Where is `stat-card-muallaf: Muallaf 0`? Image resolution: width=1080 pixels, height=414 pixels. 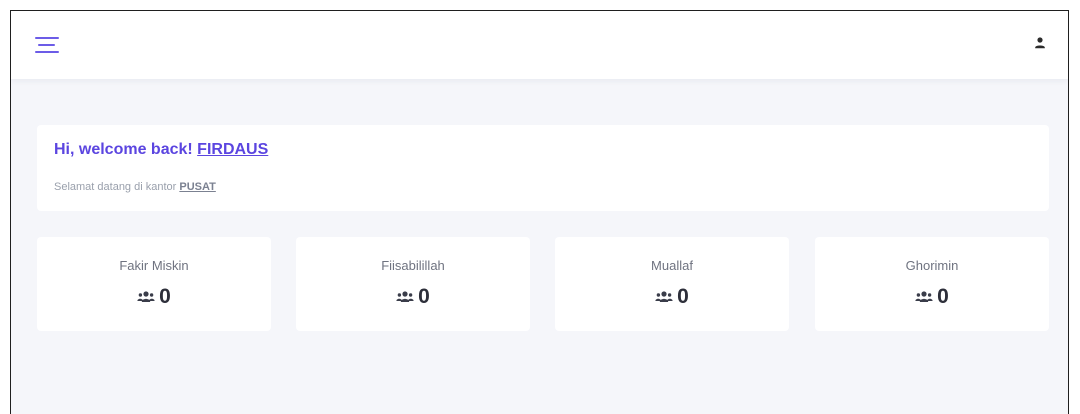
stat-card-muallaf: Muallaf 0 is located at coordinates (672, 284).